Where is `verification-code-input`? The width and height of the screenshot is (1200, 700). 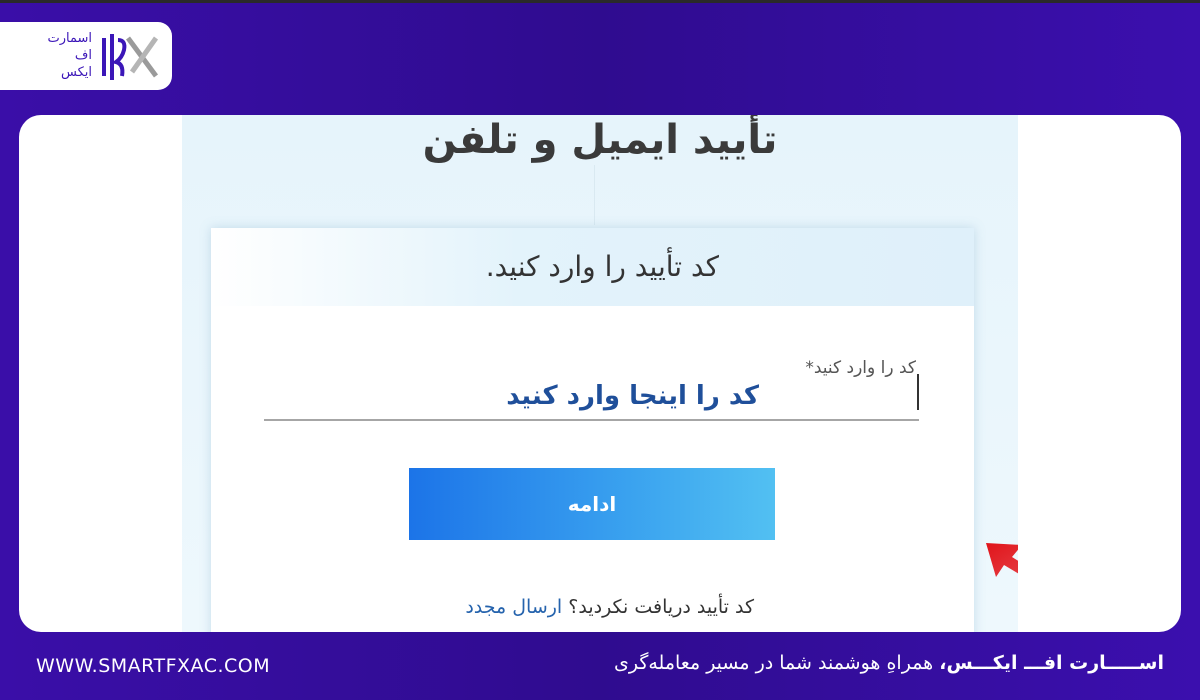
verification-code-input is located at coordinates (591, 397).